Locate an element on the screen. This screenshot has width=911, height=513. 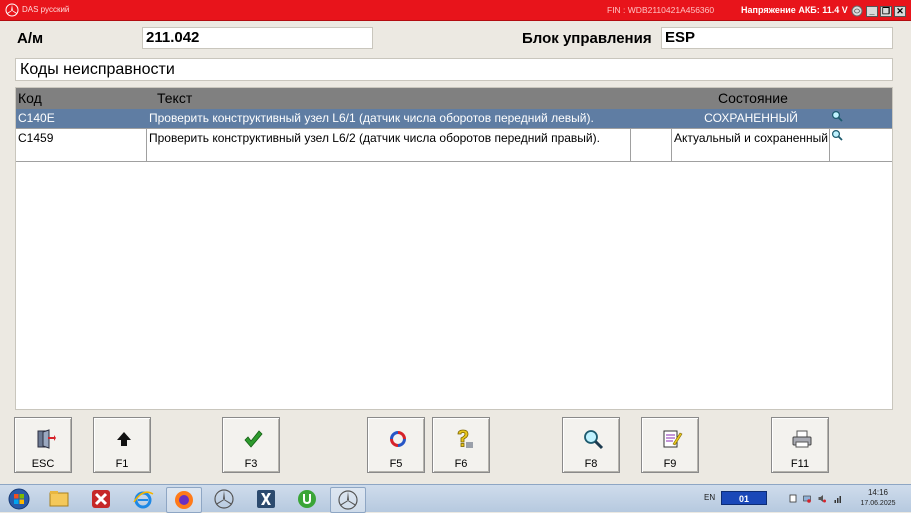
taskbar-xentry is located at coordinates (266, 499).